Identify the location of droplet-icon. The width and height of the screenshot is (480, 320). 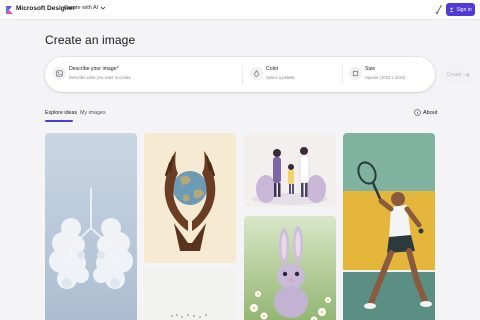
(256, 73).